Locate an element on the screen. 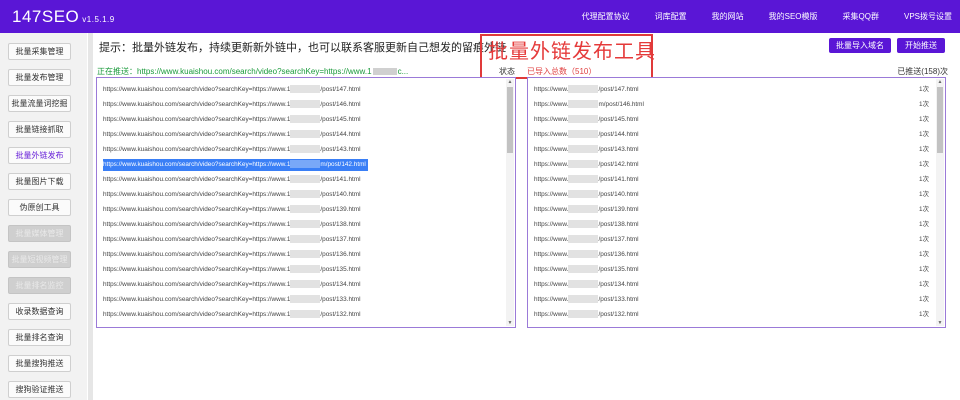  list-item: https://www. /post/144.html is located at coordinates (586, 135).